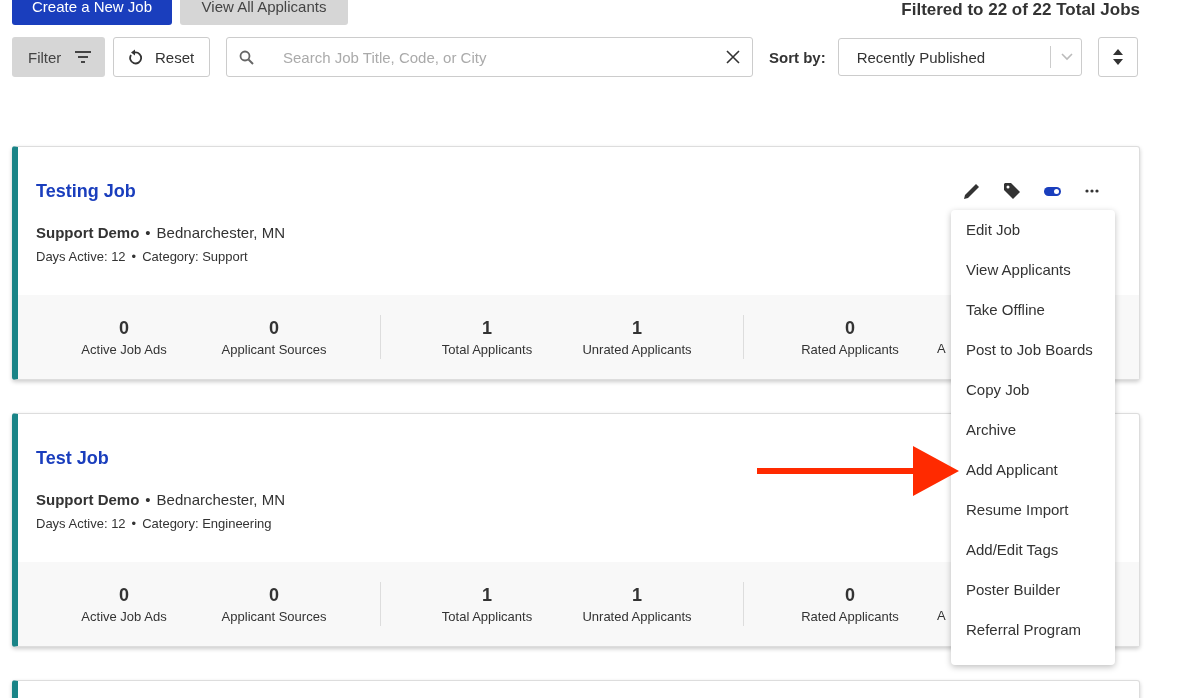 The image size is (1187, 698). What do you see at coordinates (1033, 597) in the screenshot?
I see `menu-item: Poster Builder` at bounding box center [1033, 597].